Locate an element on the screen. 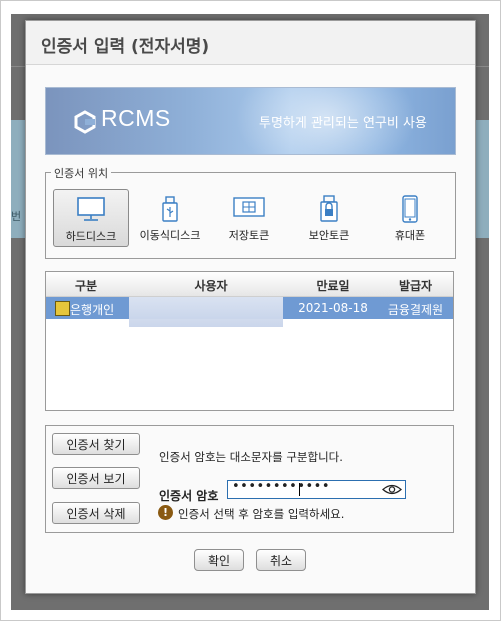  dialog-title-bar: 인증서 입력 (전자서명) is located at coordinates (250, 43).